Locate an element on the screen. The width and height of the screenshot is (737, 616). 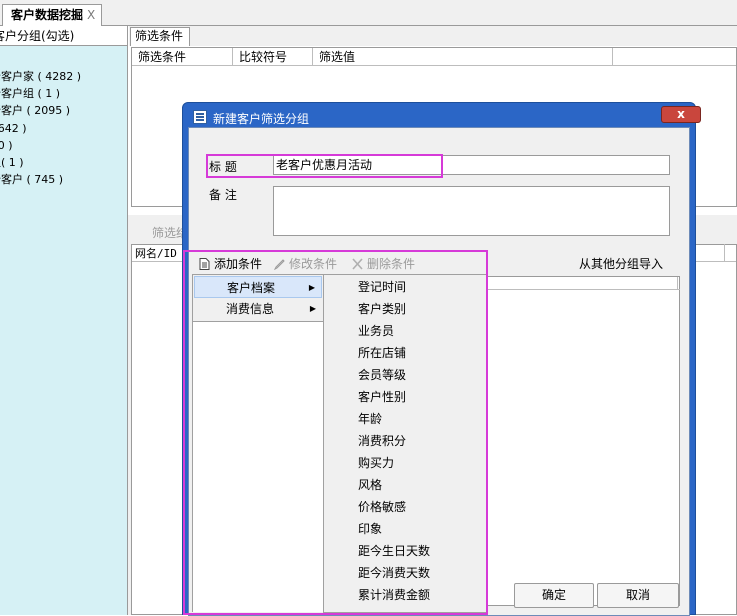
result-header-extra is located at coordinates (730, 252).